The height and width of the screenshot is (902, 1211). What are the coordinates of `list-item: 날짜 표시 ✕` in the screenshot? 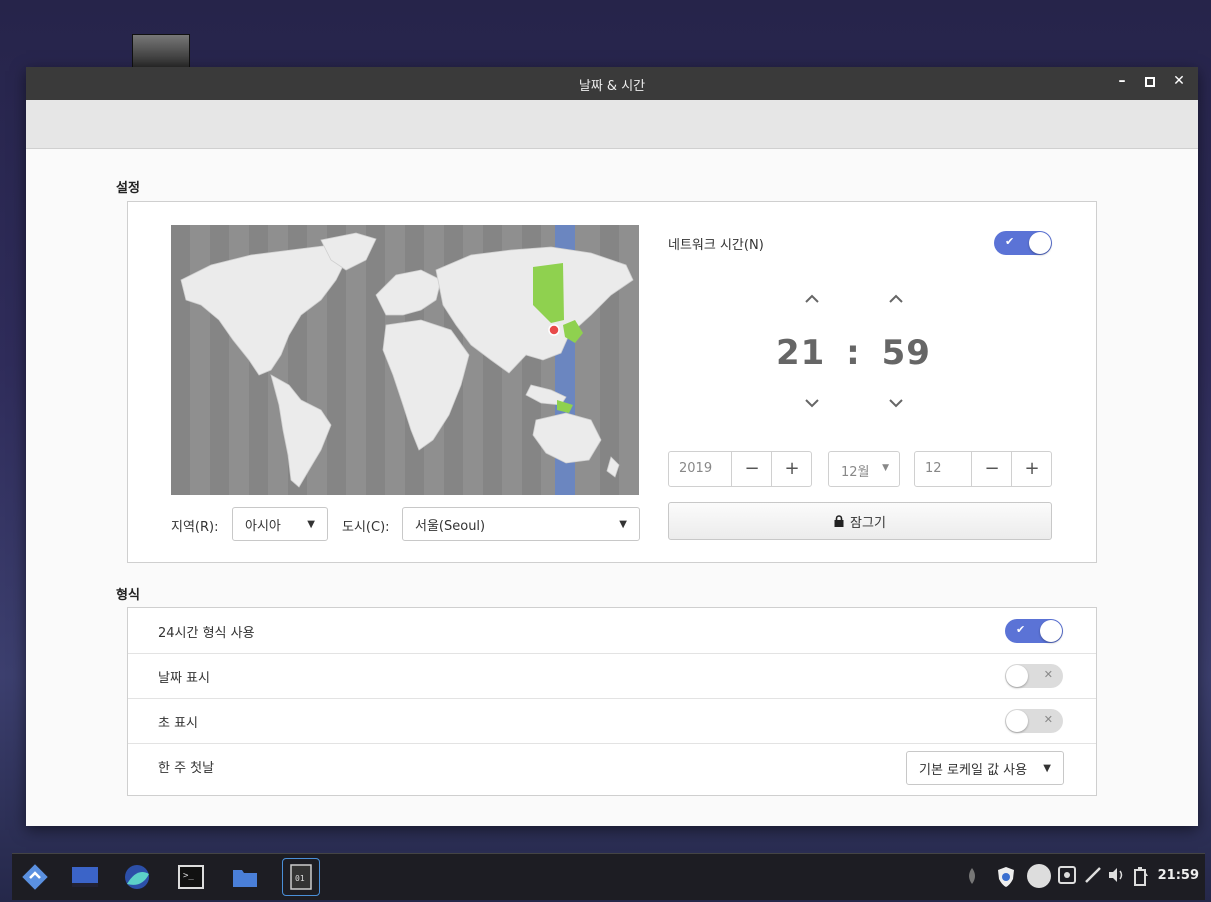 It's located at (612, 676).